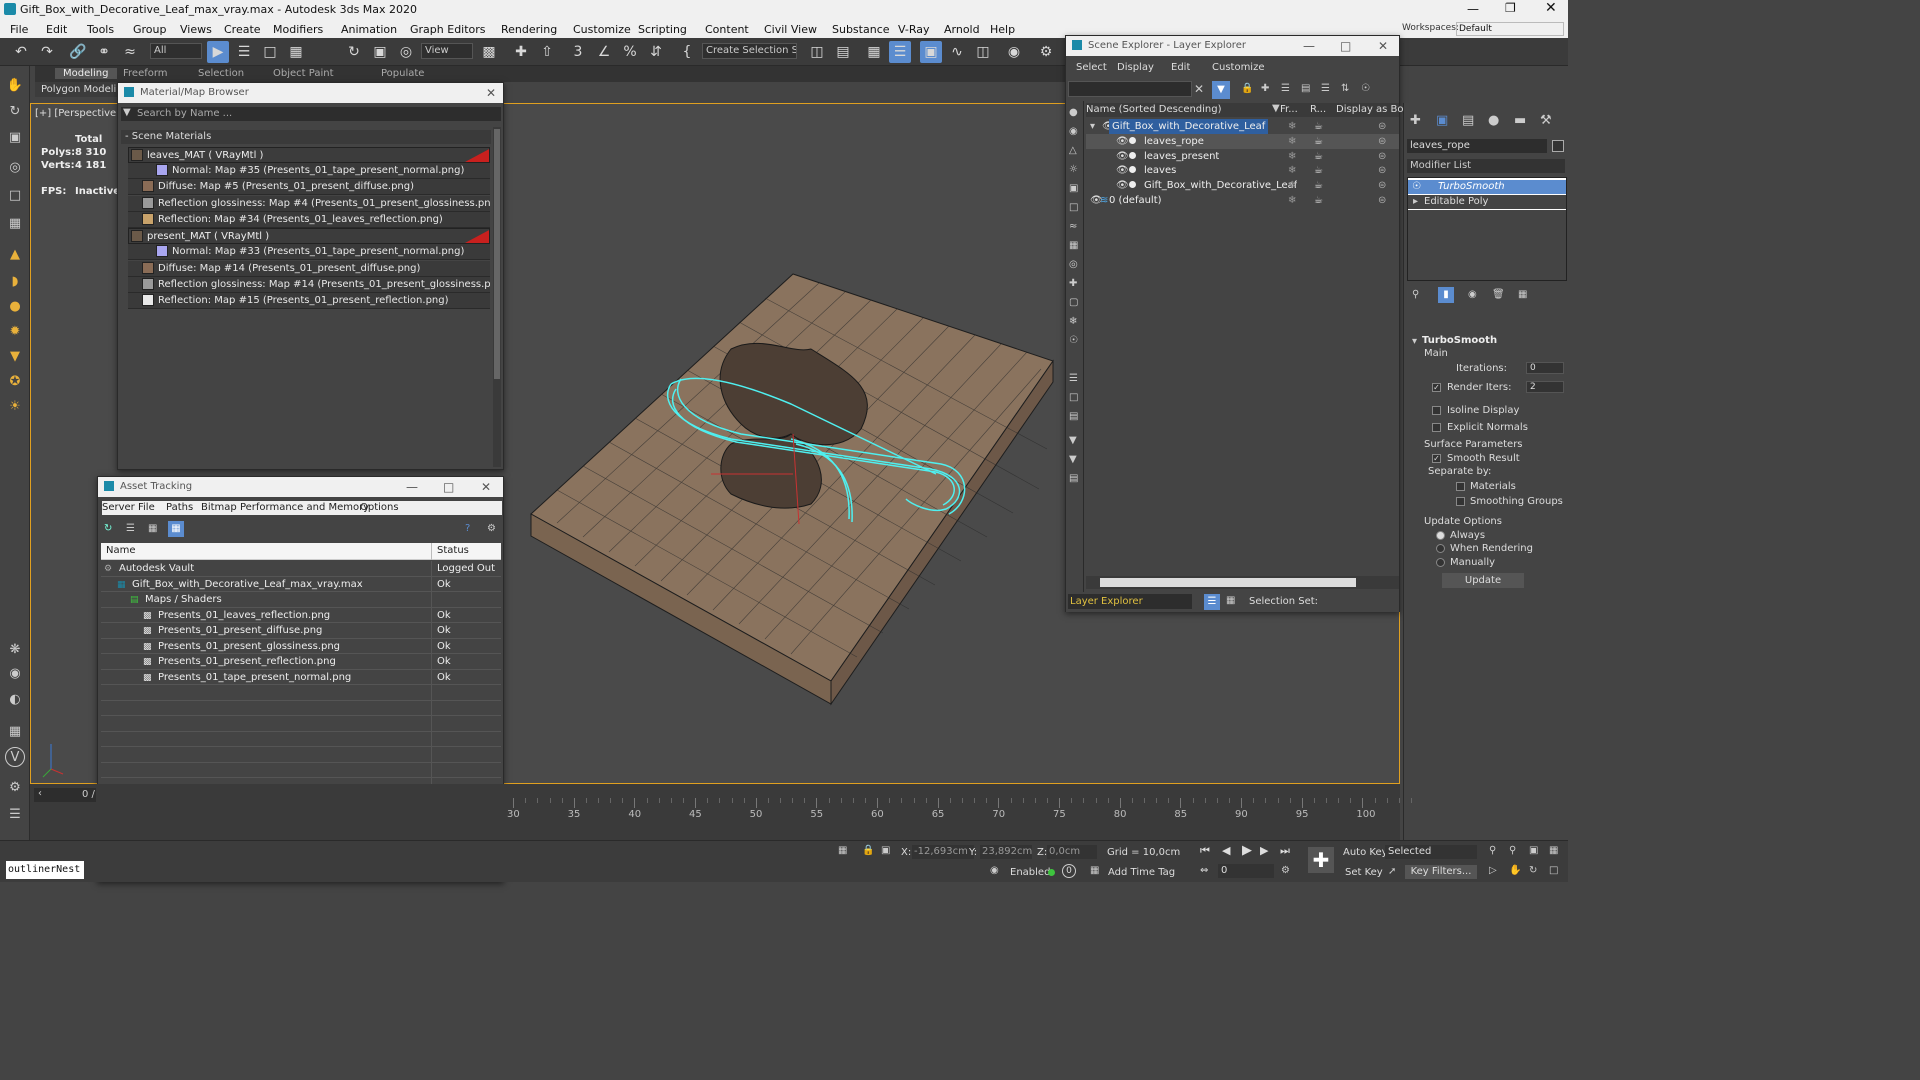  I want to click on zoom-all-icon: ⚲, so click(1512, 850).